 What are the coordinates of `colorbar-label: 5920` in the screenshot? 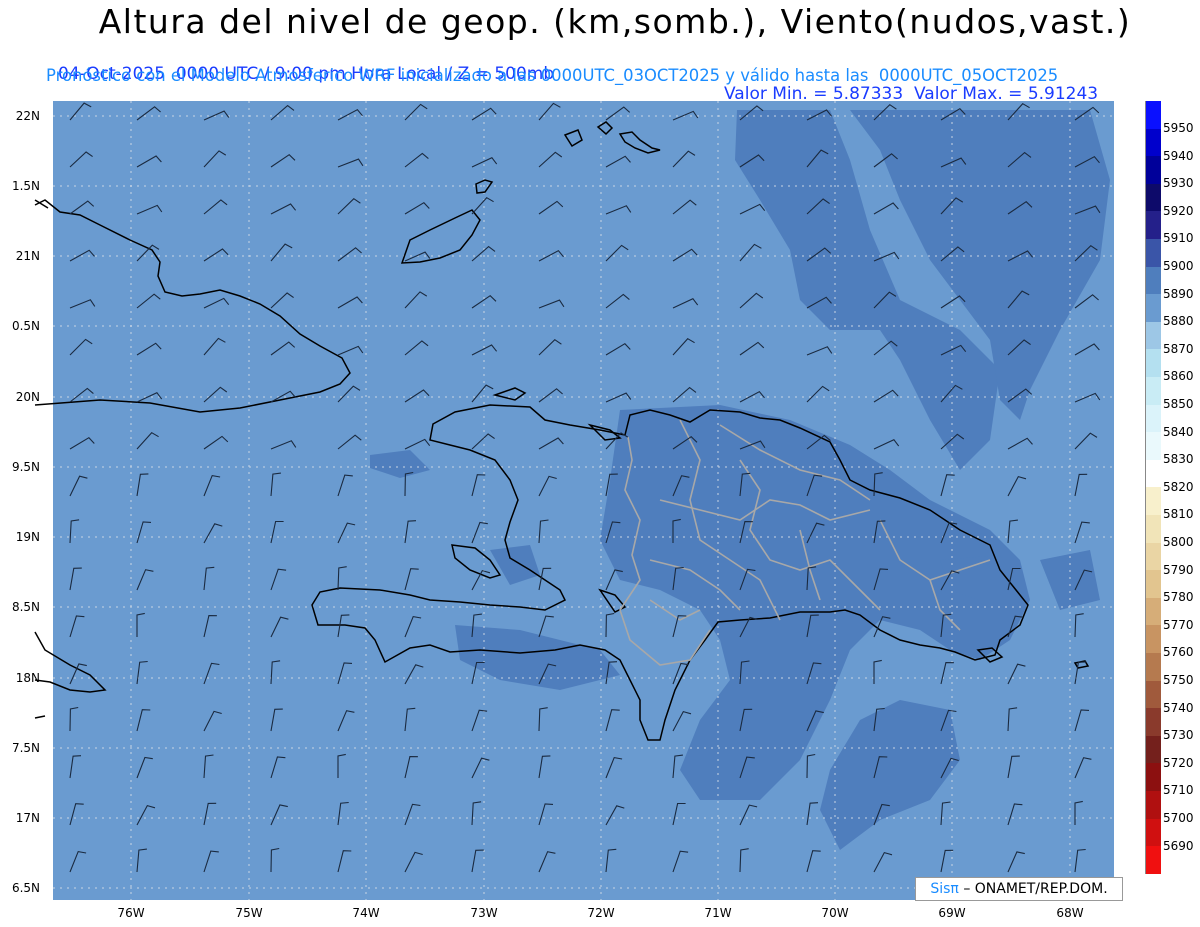 It's located at (1178, 210).